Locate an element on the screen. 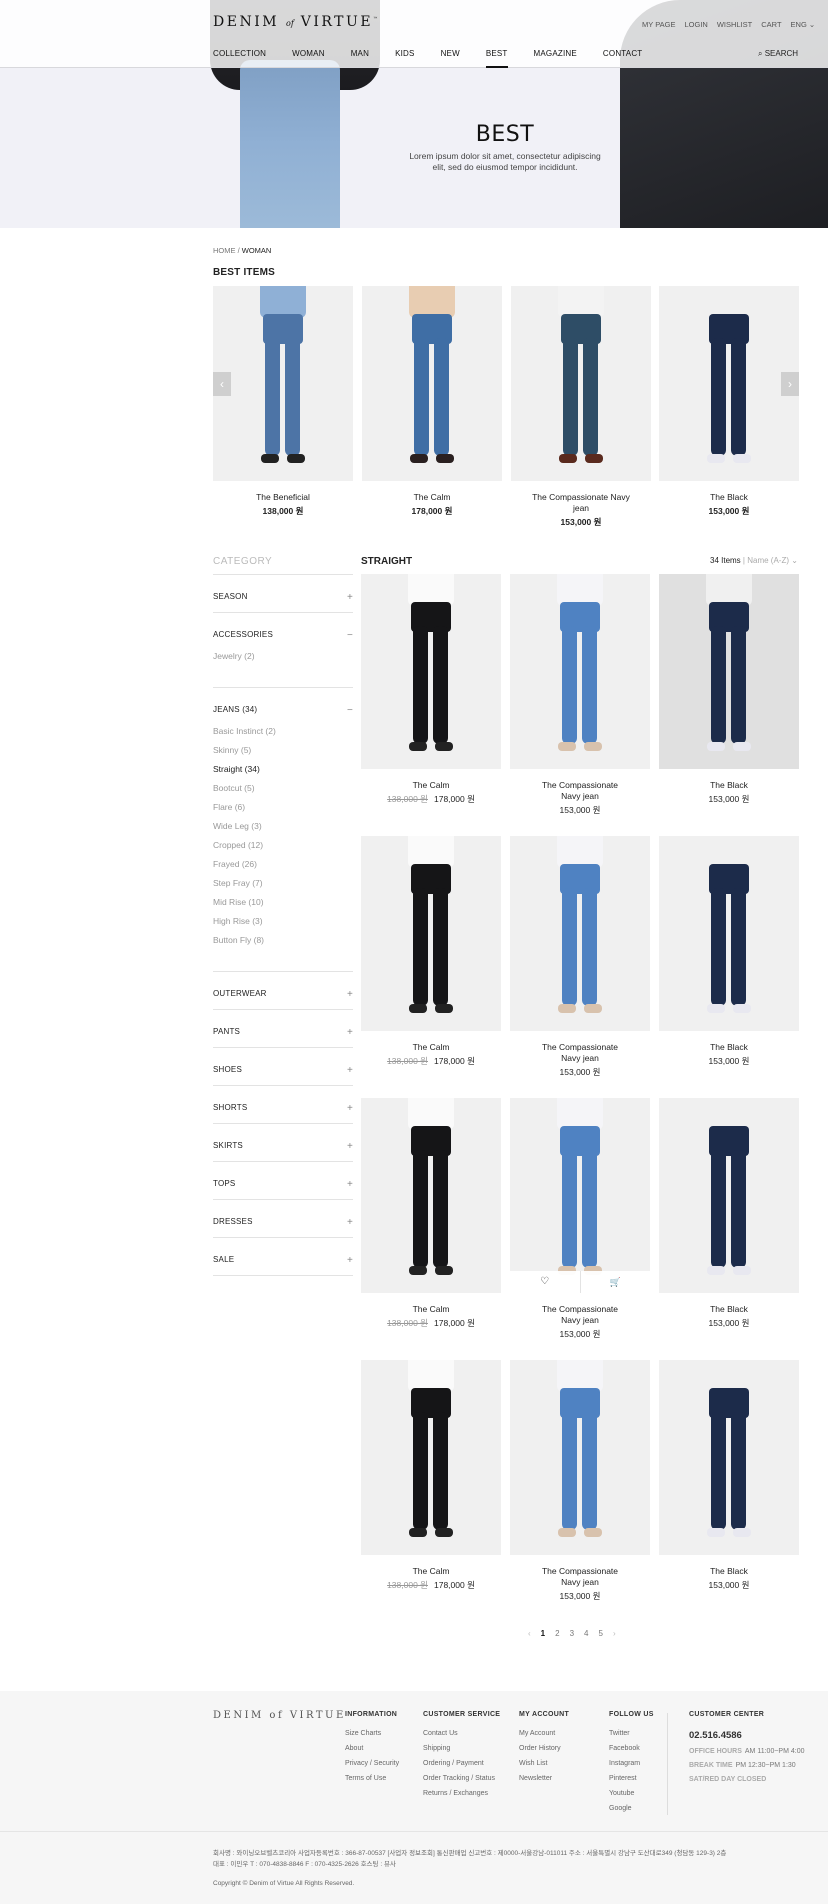 The height and width of the screenshot is (1904, 828). footer-link: Size Charts is located at coordinates (372, 1734).